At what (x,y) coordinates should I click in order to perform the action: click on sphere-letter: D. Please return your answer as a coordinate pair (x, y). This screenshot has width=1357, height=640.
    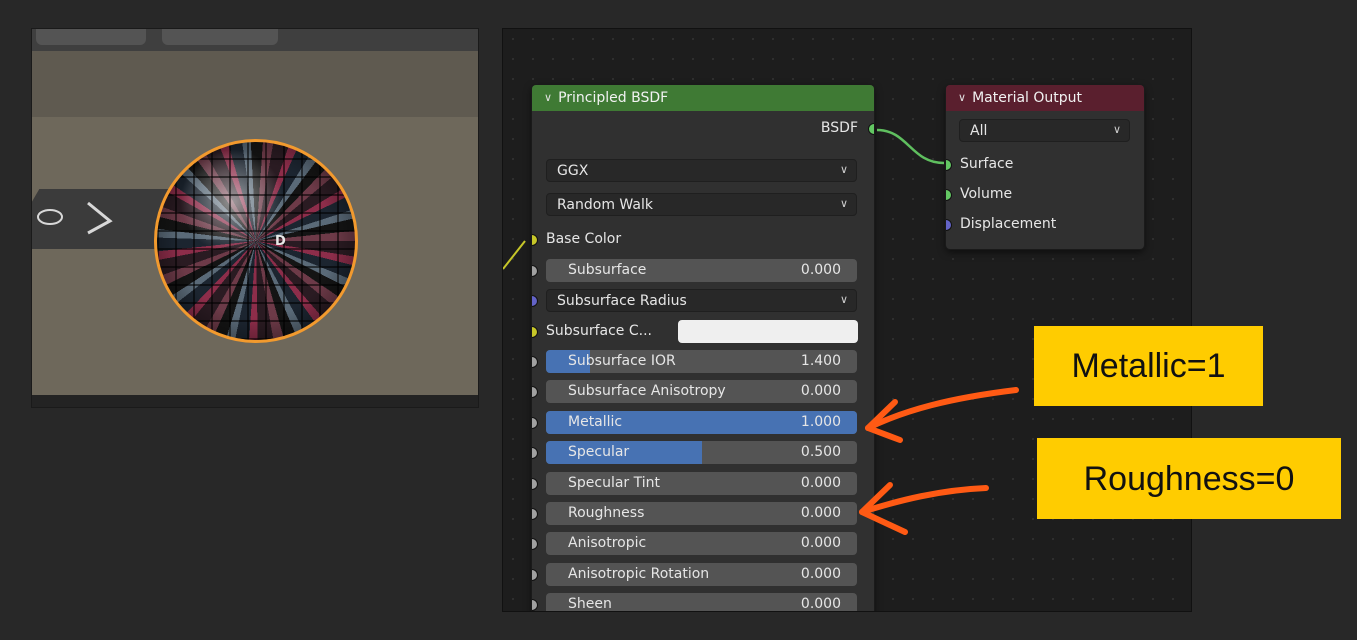
    Looking at the image, I should click on (280, 241).